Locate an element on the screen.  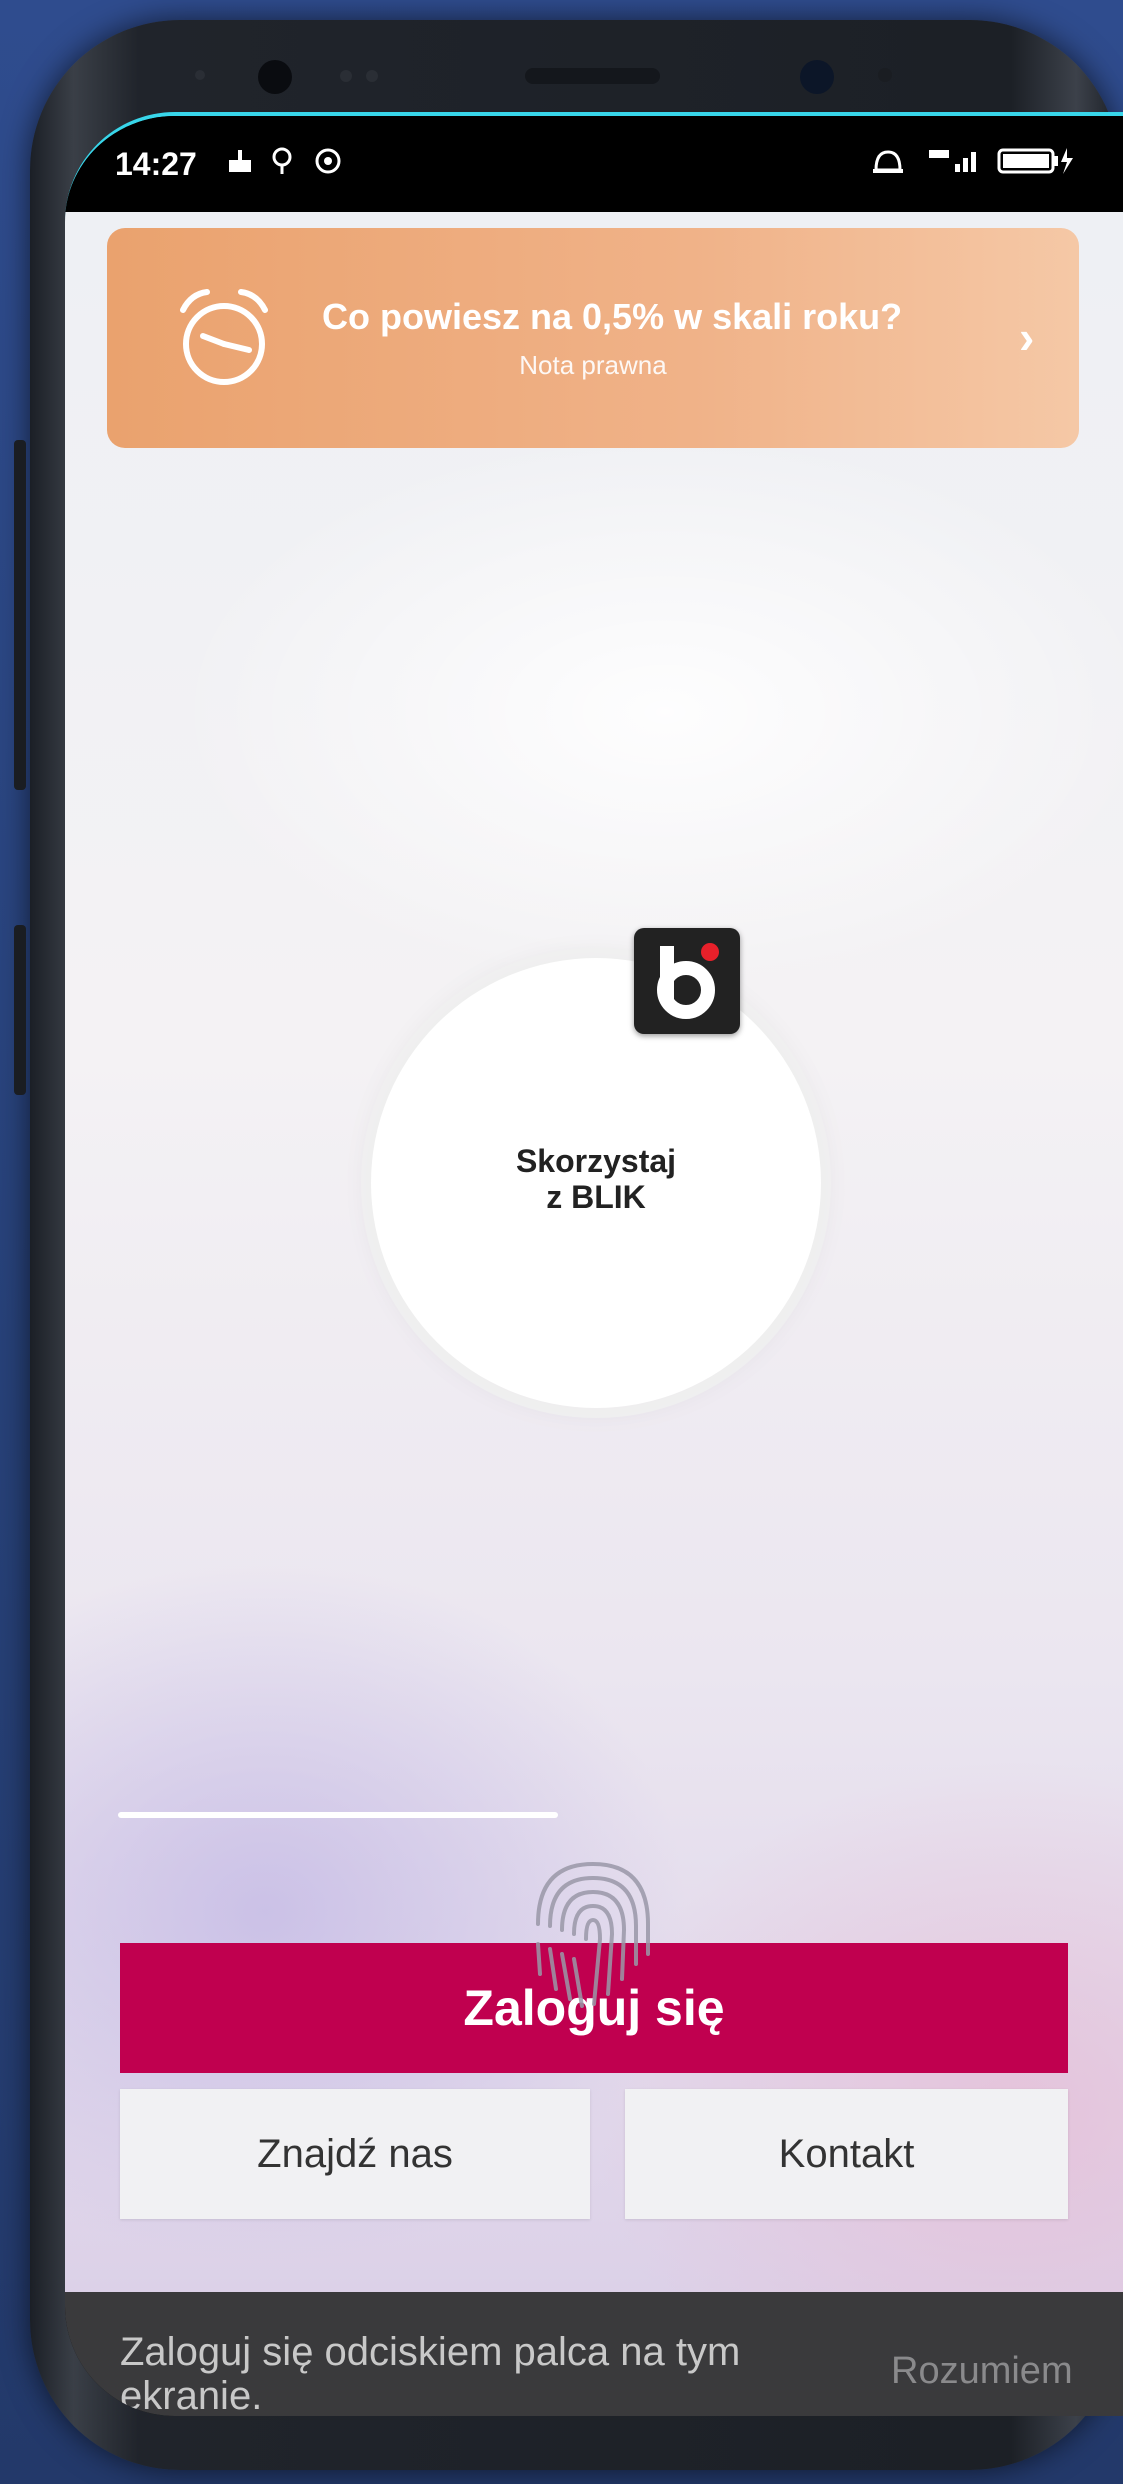
status-time: 14:27 is located at coordinates (156, 164).